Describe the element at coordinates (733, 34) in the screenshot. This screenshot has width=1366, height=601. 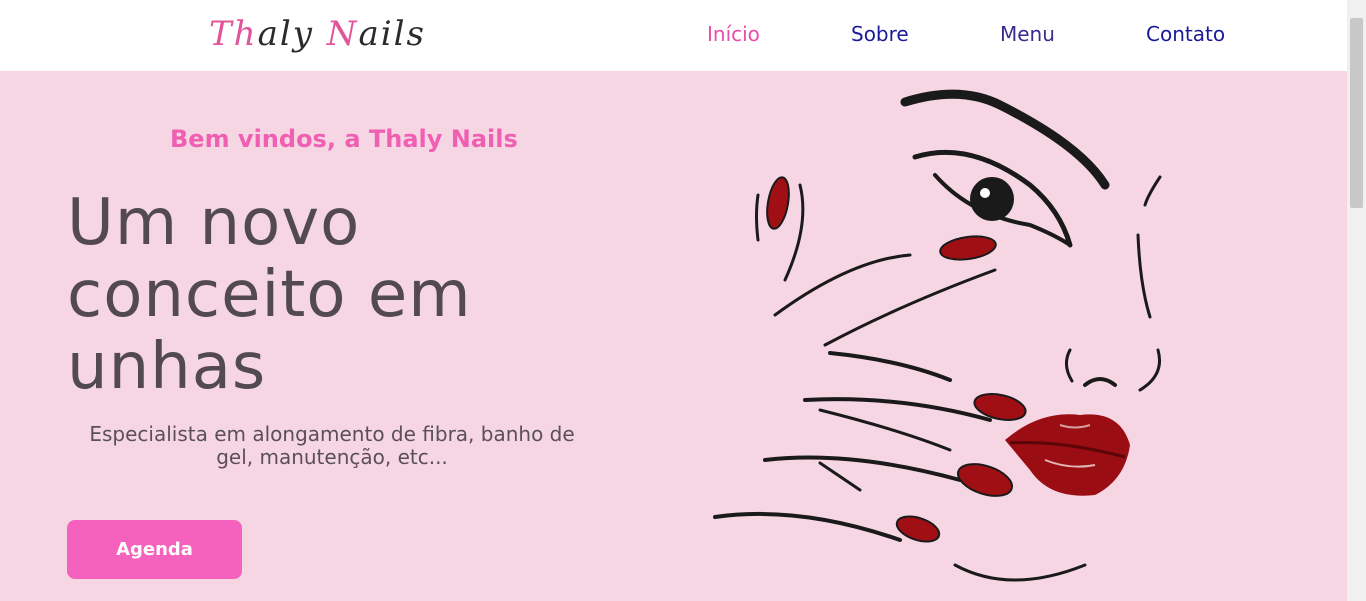
I see `nav-link-inicio: Início` at that location.